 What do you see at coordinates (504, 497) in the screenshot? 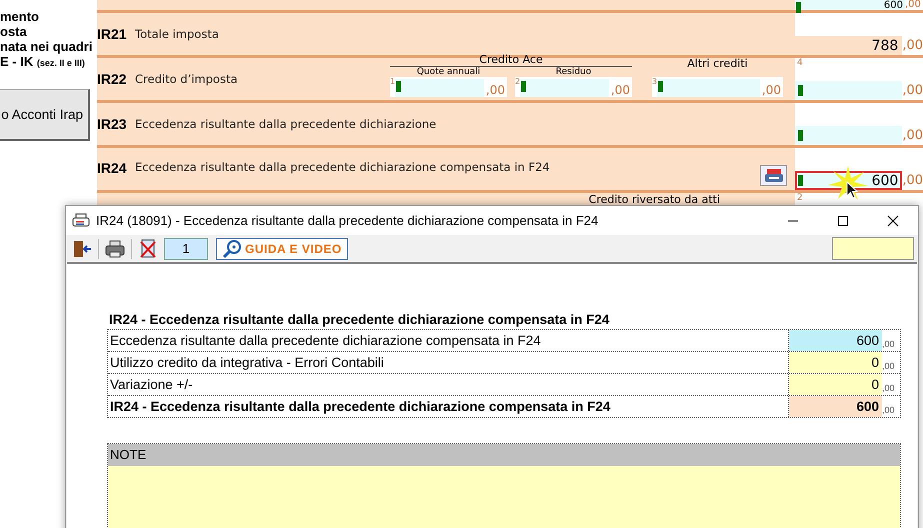
I see `notes-field` at bounding box center [504, 497].